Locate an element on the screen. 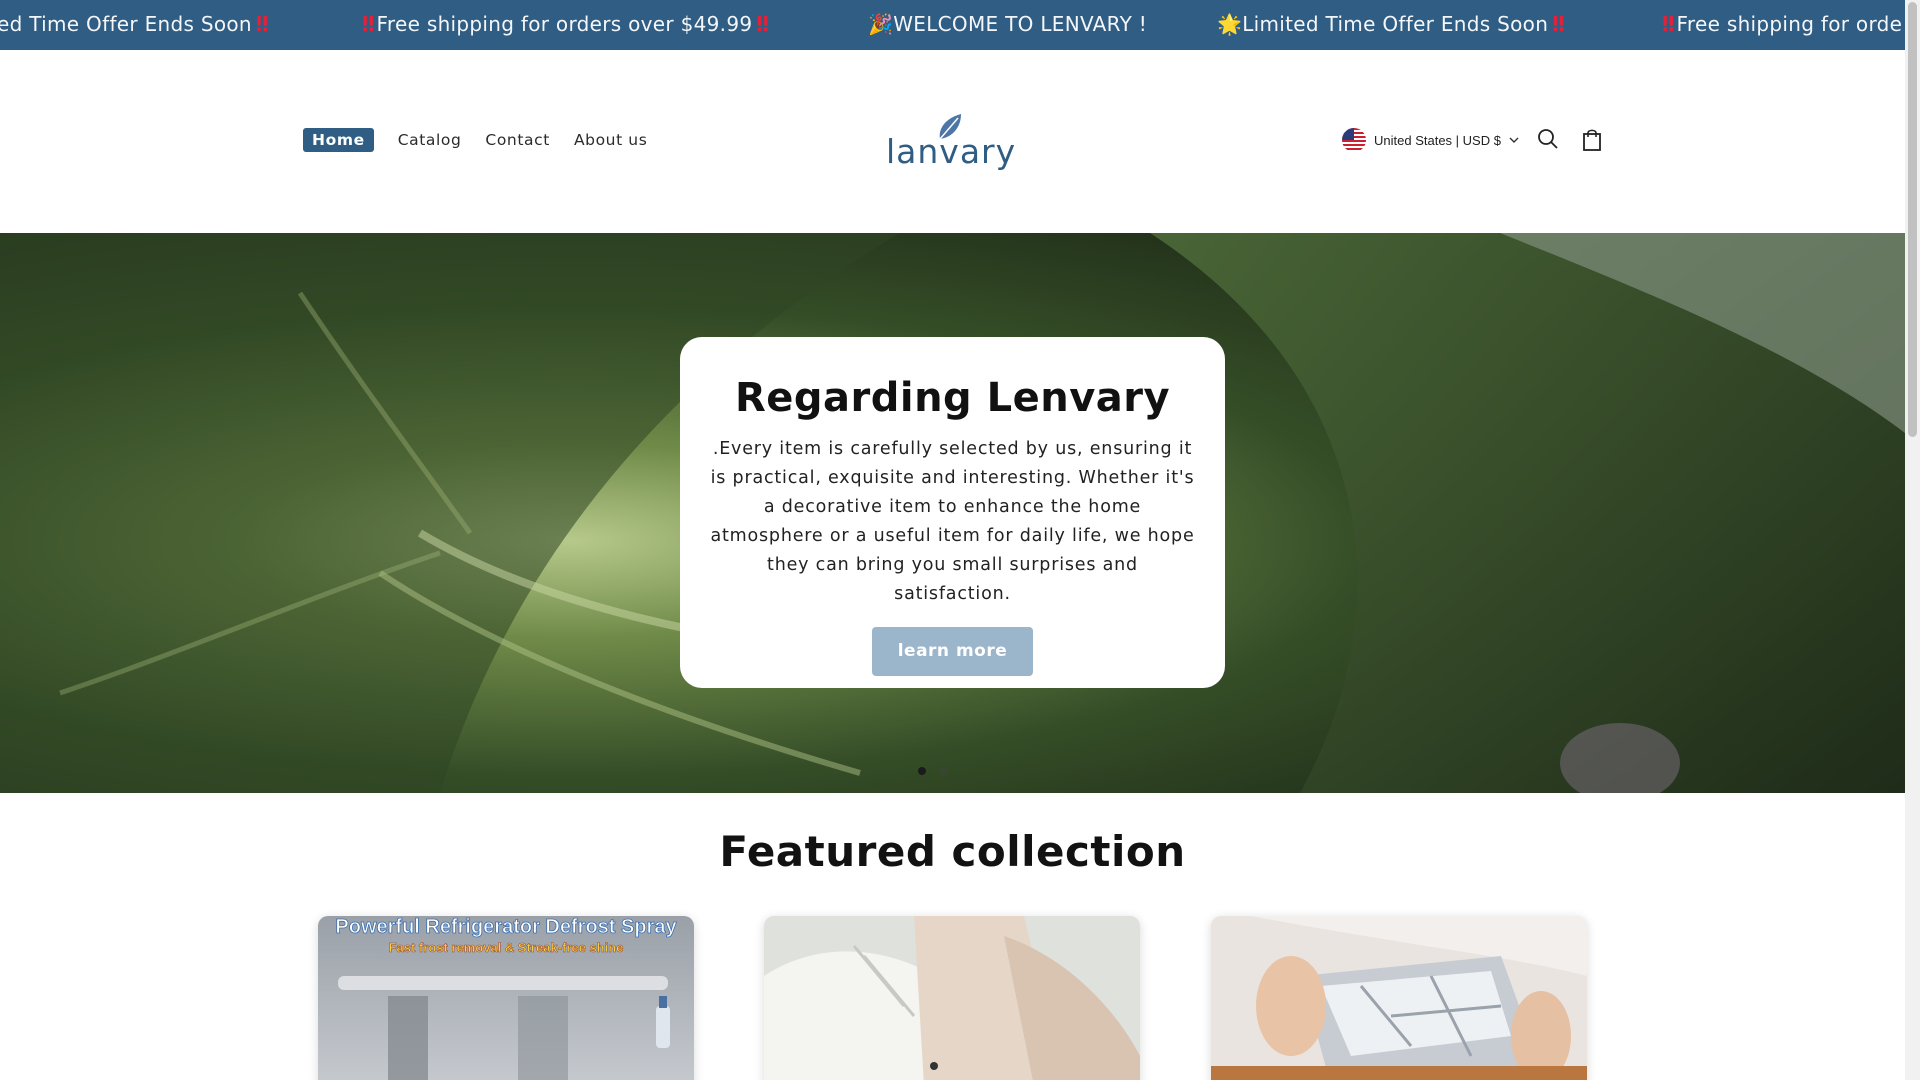  chevron-down-icon is located at coordinates (1514, 140).